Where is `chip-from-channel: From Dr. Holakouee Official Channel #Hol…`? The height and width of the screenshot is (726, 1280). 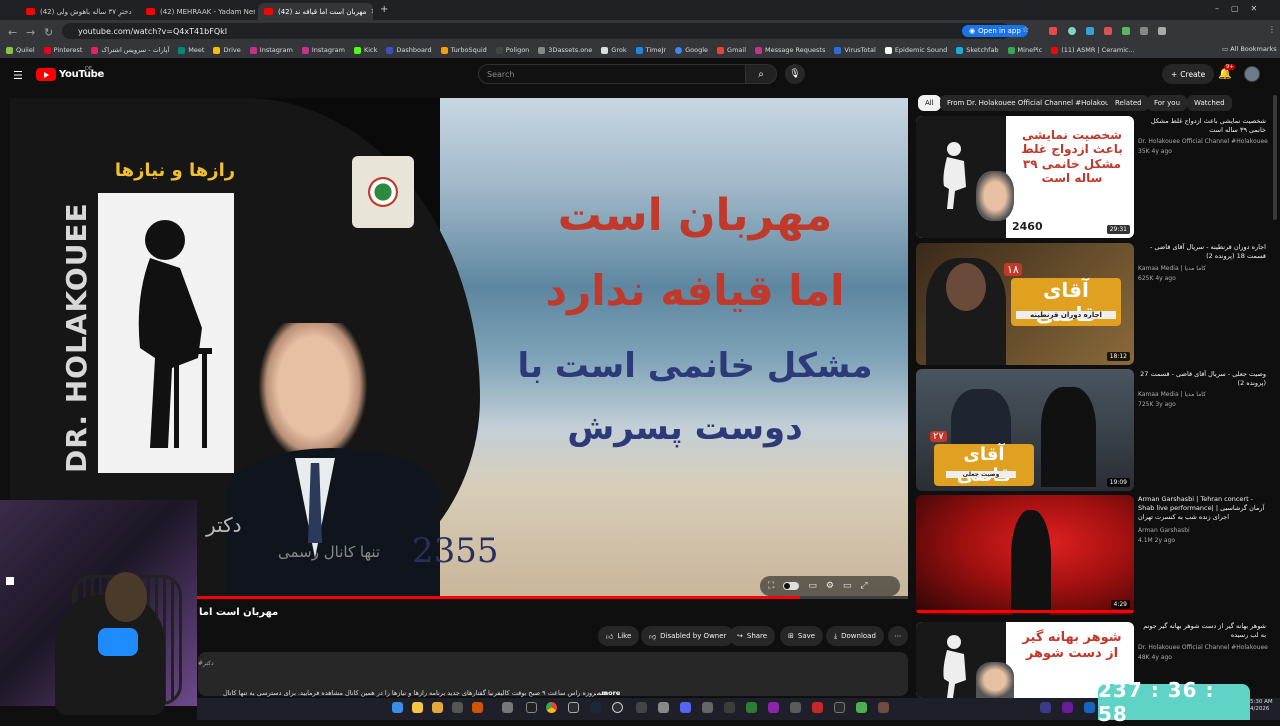 chip-from-channel: From Dr. Holakouee Official Channel #Hol… is located at coordinates (1033, 103).